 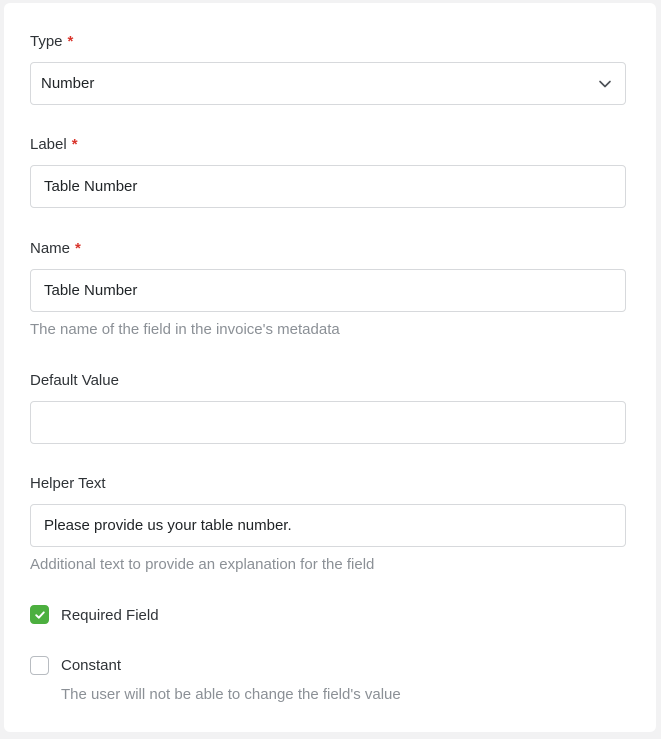 I want to click on label-field-label: Label *, so click(x=54, y=145).